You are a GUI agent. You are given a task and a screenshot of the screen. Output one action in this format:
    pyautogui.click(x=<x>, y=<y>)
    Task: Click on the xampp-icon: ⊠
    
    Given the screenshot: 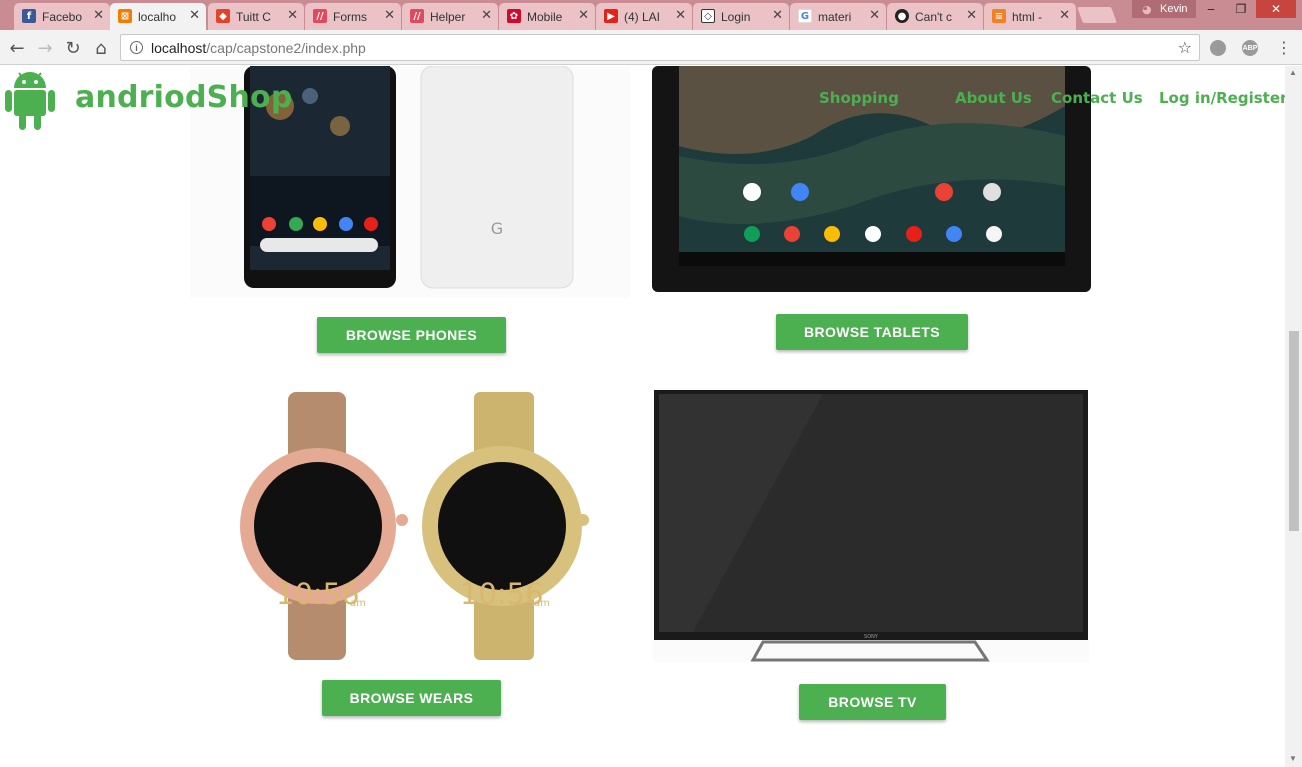 What is the action you would take?
    pyautogui.click(x=125, y=16)
    